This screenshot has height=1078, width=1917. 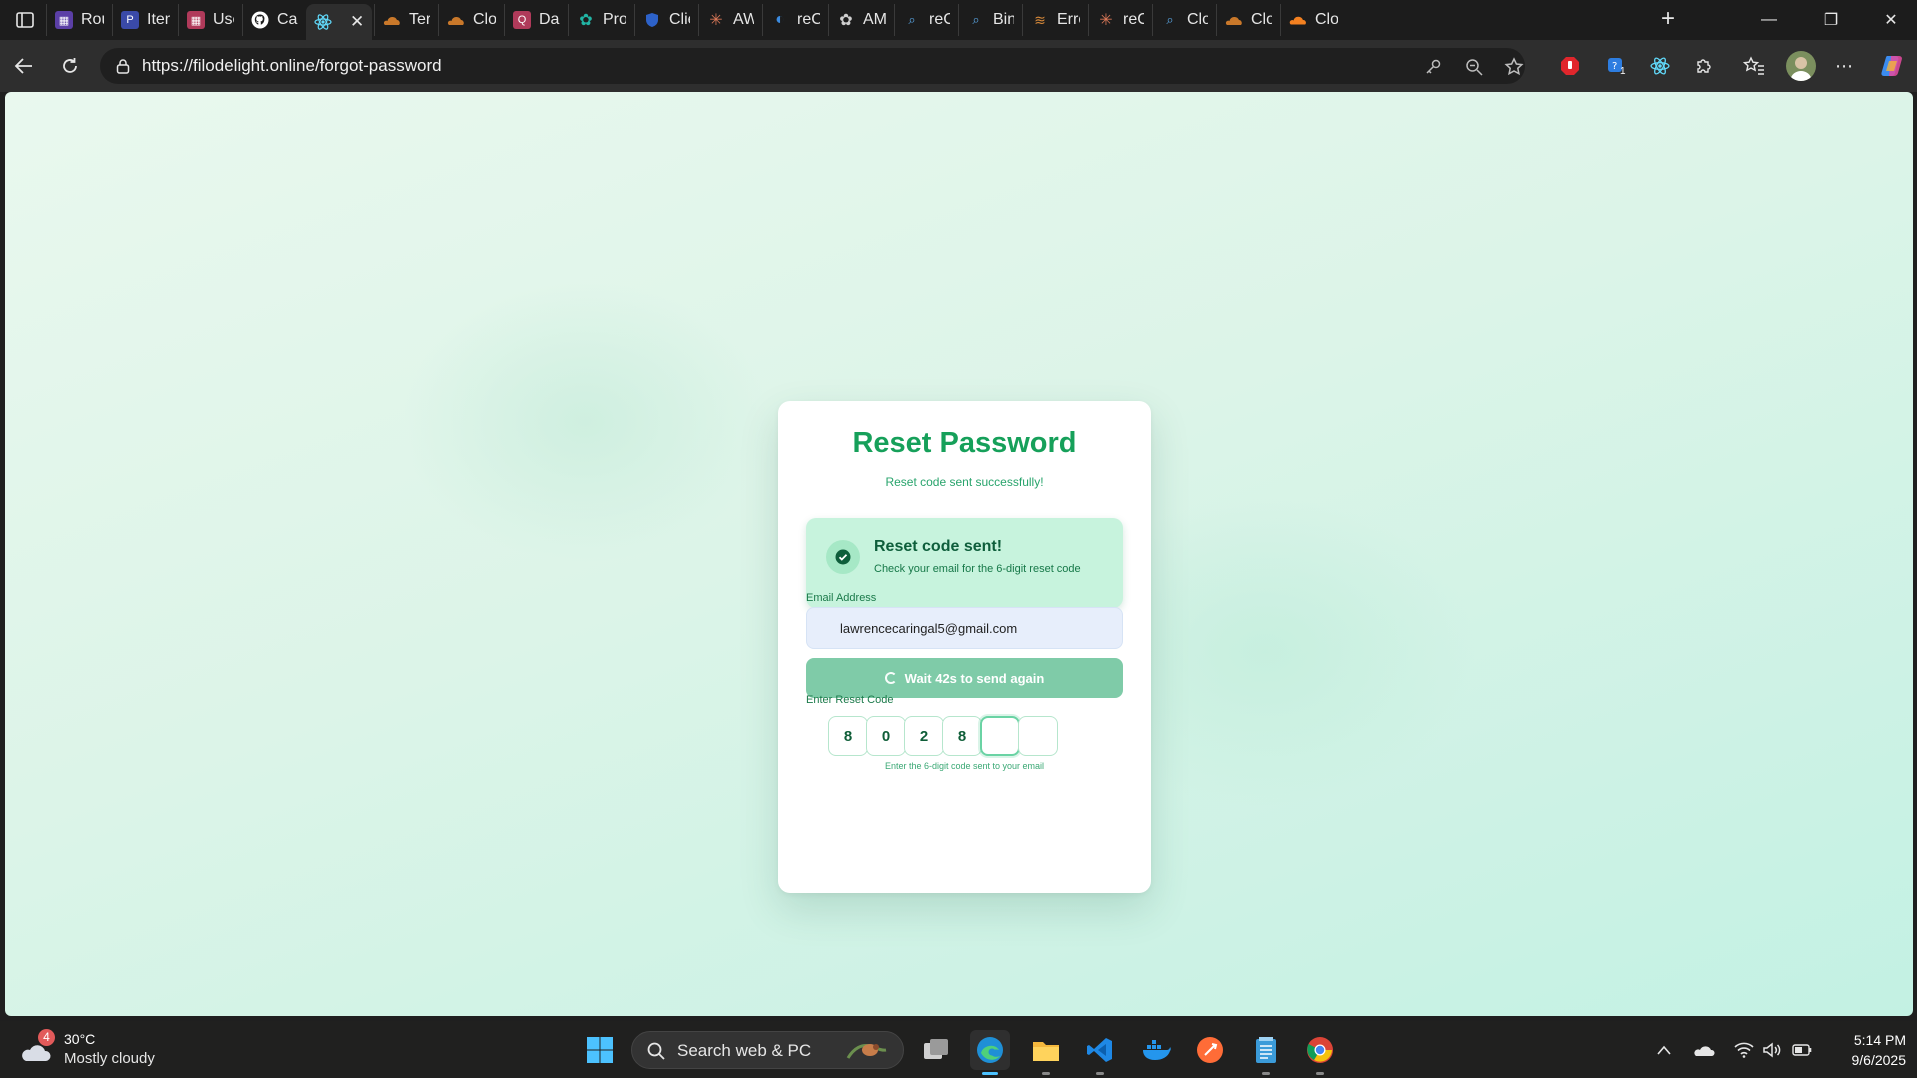 I want to click on tab-dashboard: QDasht, so click(x=536, y=20).